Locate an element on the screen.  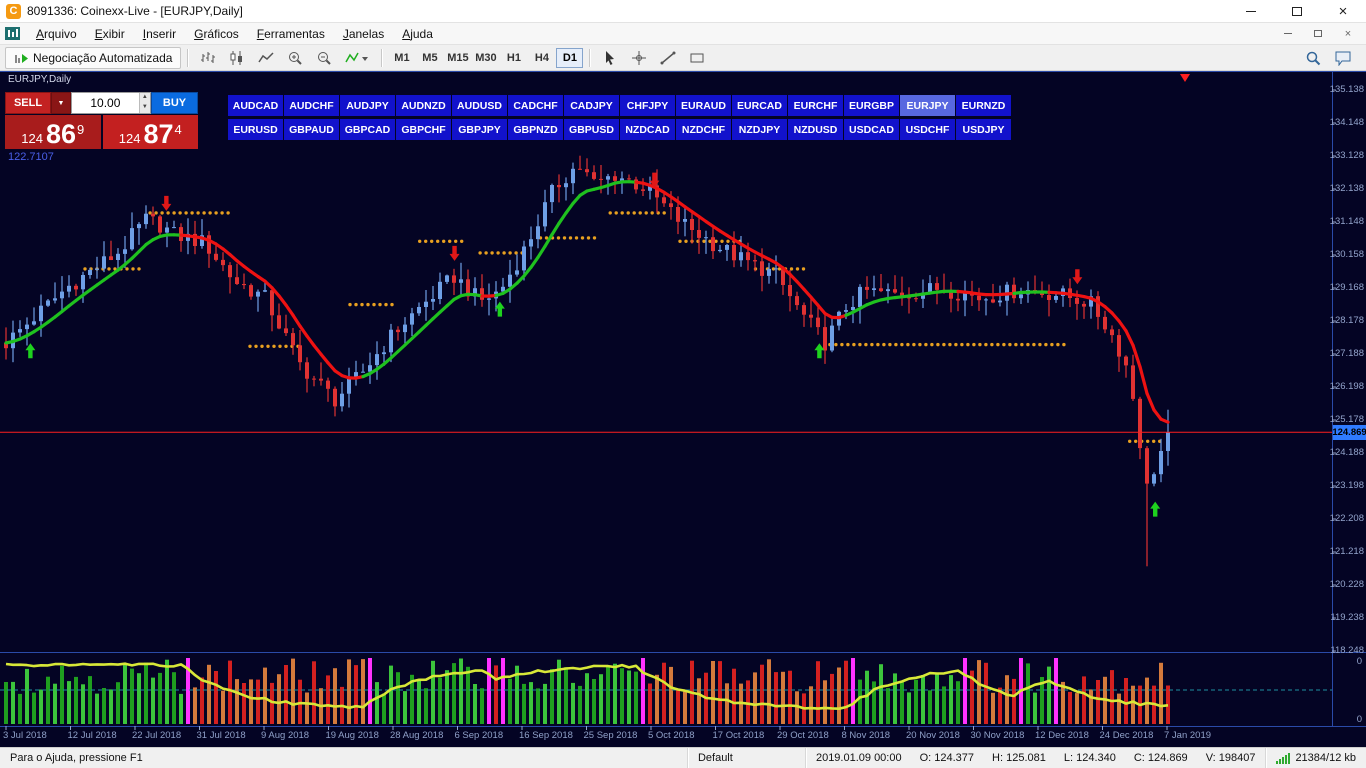
child-restore-button is located at coordinates (1318, 34).